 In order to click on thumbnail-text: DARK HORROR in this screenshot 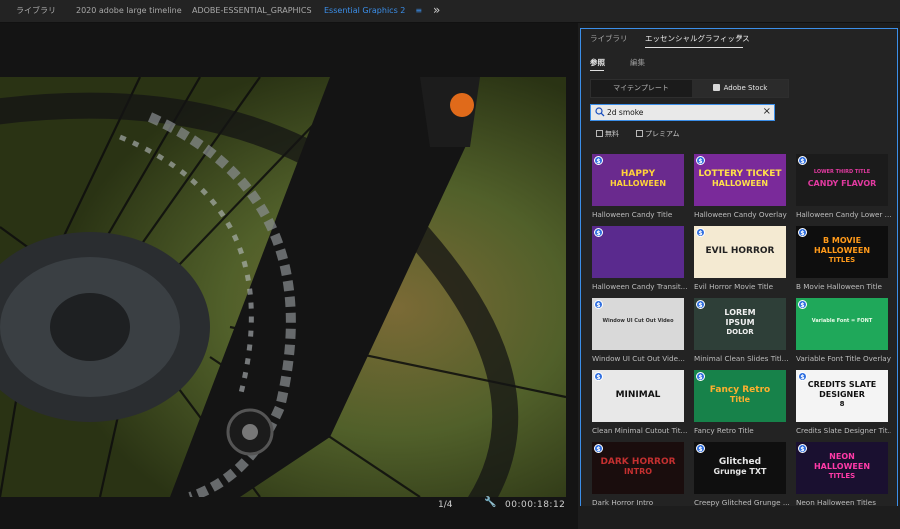, I will do `click(638, 462)`.